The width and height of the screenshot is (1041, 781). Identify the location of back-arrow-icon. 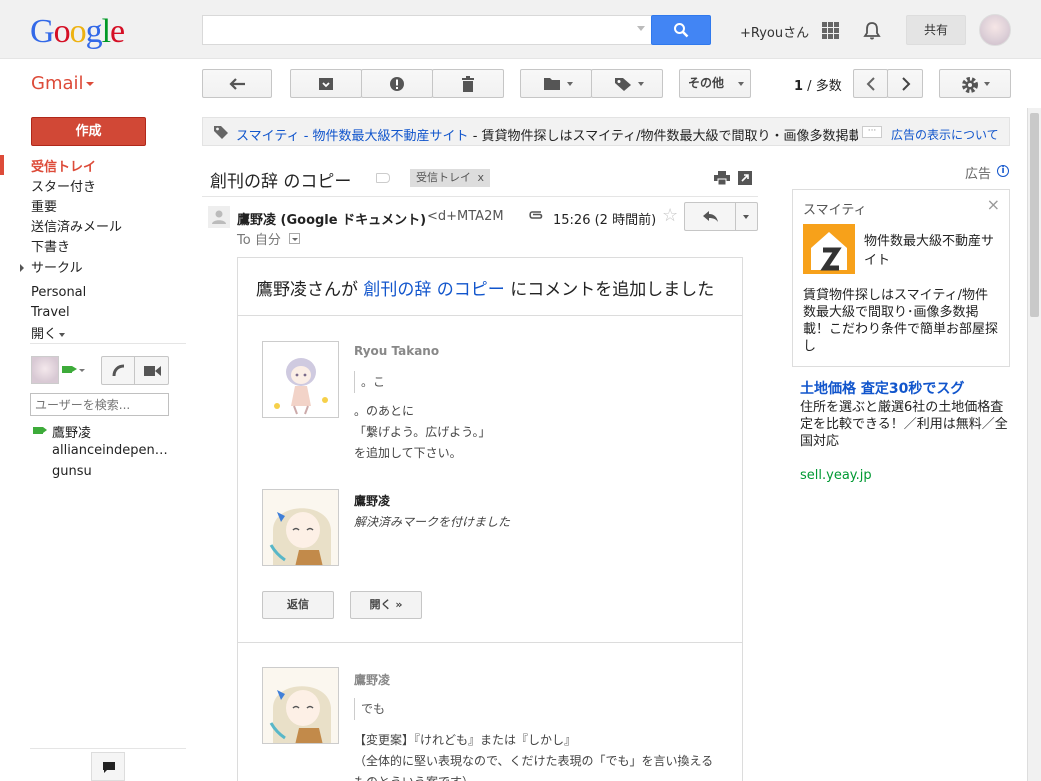
(237, 84).